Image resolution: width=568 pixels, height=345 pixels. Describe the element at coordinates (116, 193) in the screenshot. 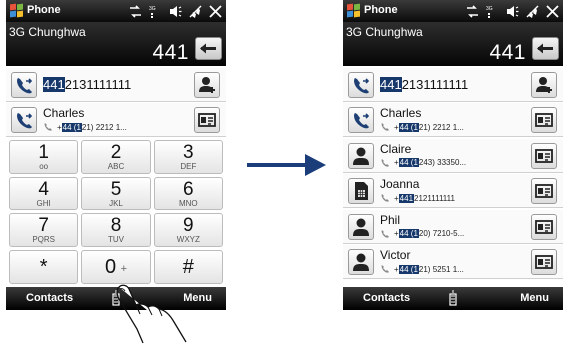

I see `key-5: 5 JKL` at that location.